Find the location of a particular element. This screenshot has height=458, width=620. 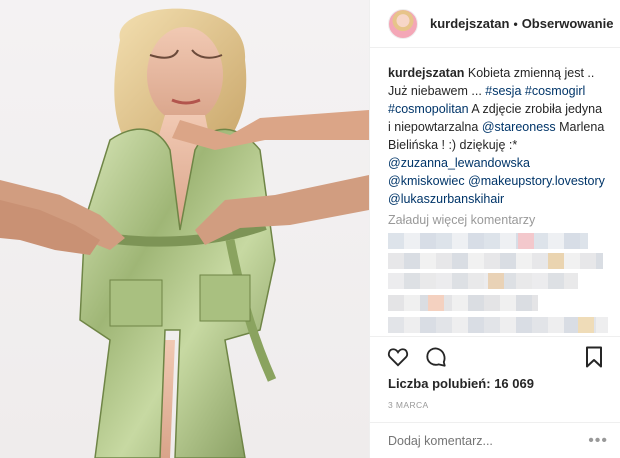

likes-number: 16 069 is located at coordinates (514, 383).